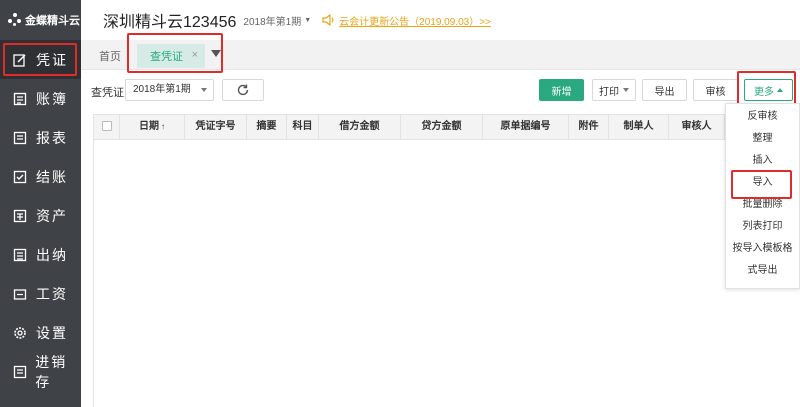 The width and height of the screenshot is (800, 407). I want to click on sidebar-item-label: 账簿, so click(52, 98).